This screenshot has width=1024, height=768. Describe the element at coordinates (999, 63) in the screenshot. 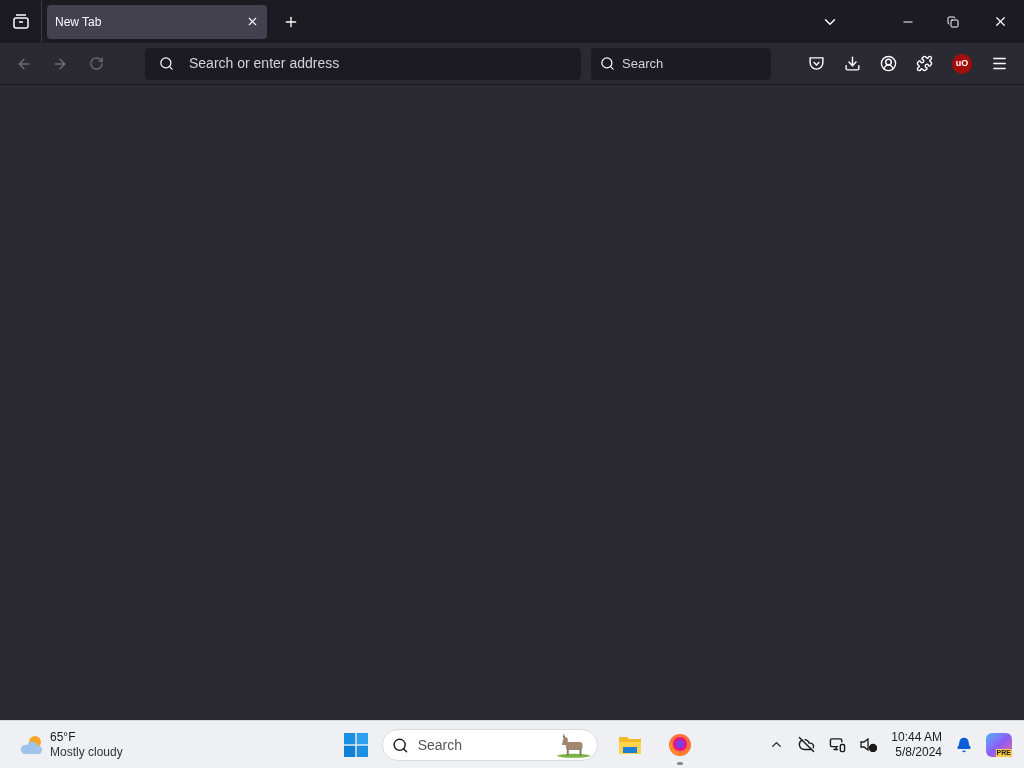

I see `menu-icon` at that location.